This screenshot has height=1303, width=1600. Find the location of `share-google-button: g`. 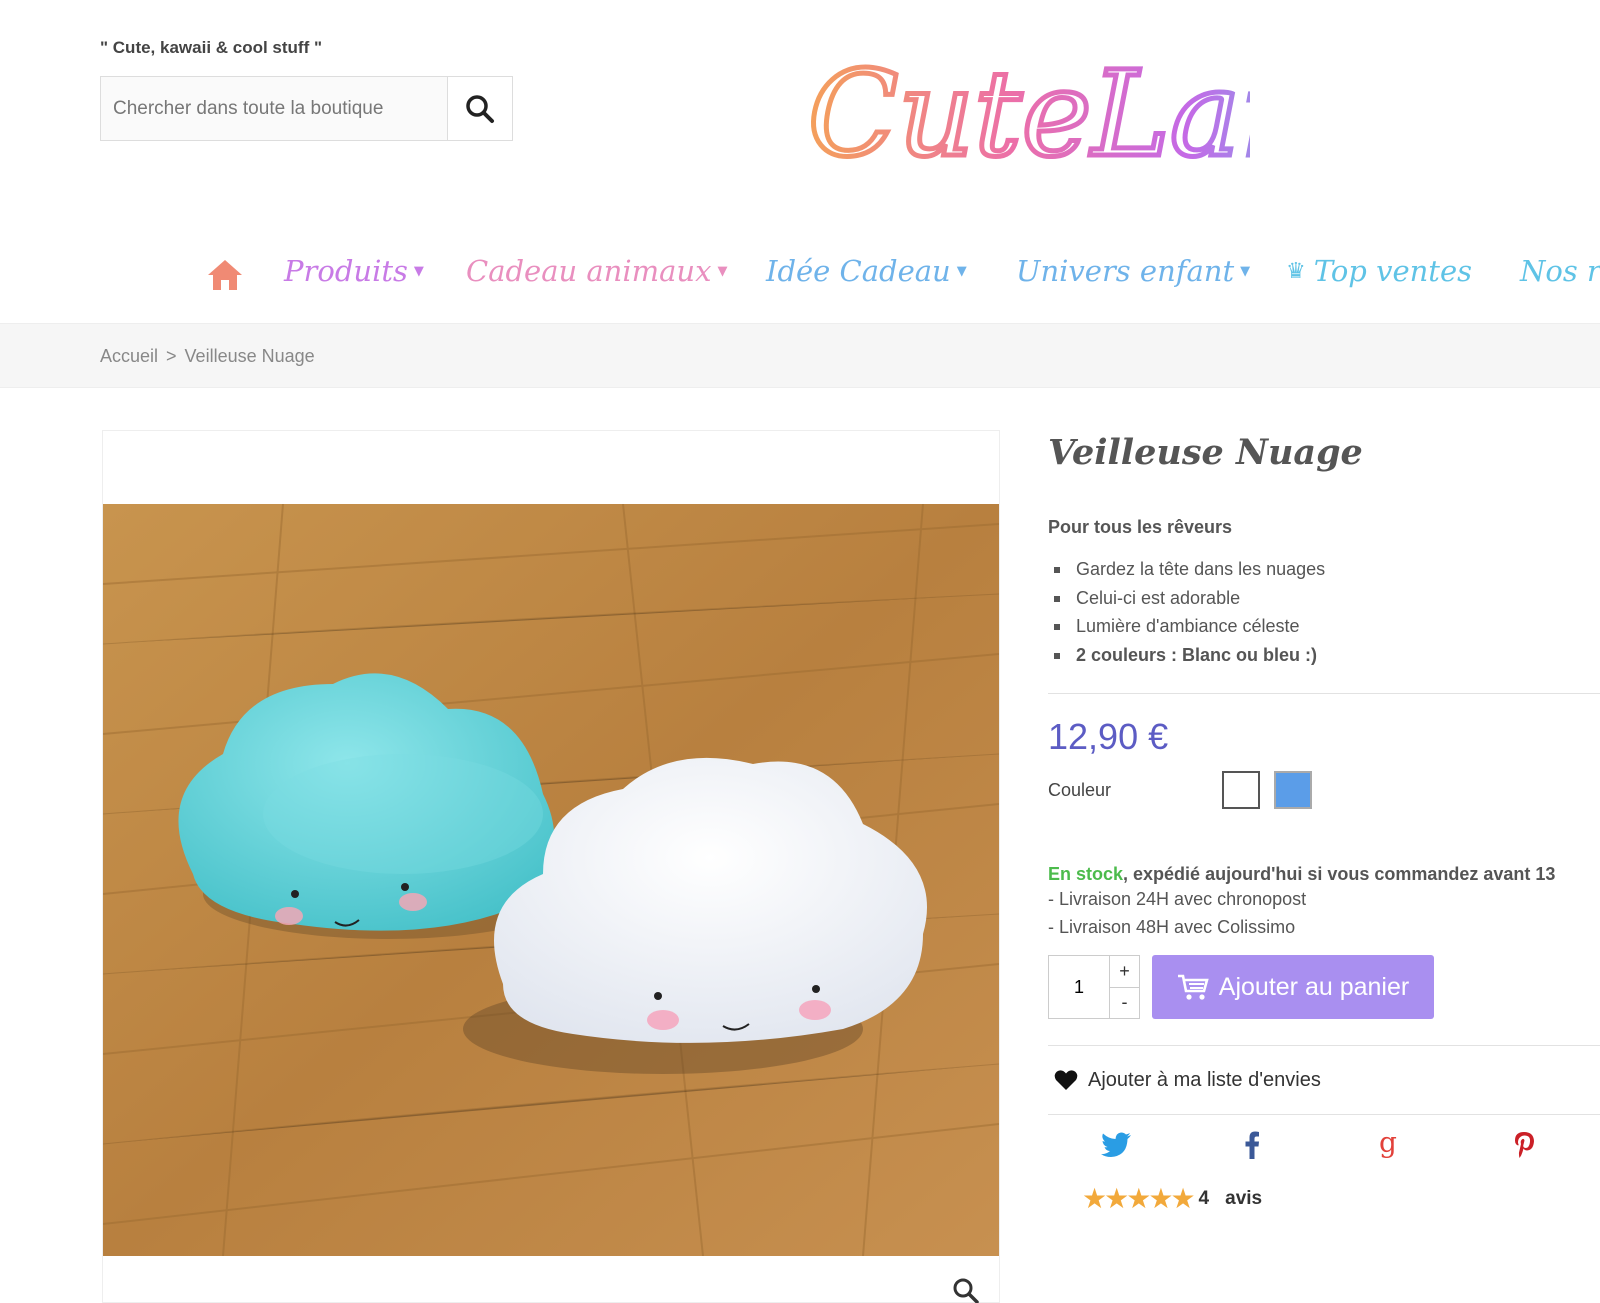

share-google-button: g is located at coordinates (1388, 1145).